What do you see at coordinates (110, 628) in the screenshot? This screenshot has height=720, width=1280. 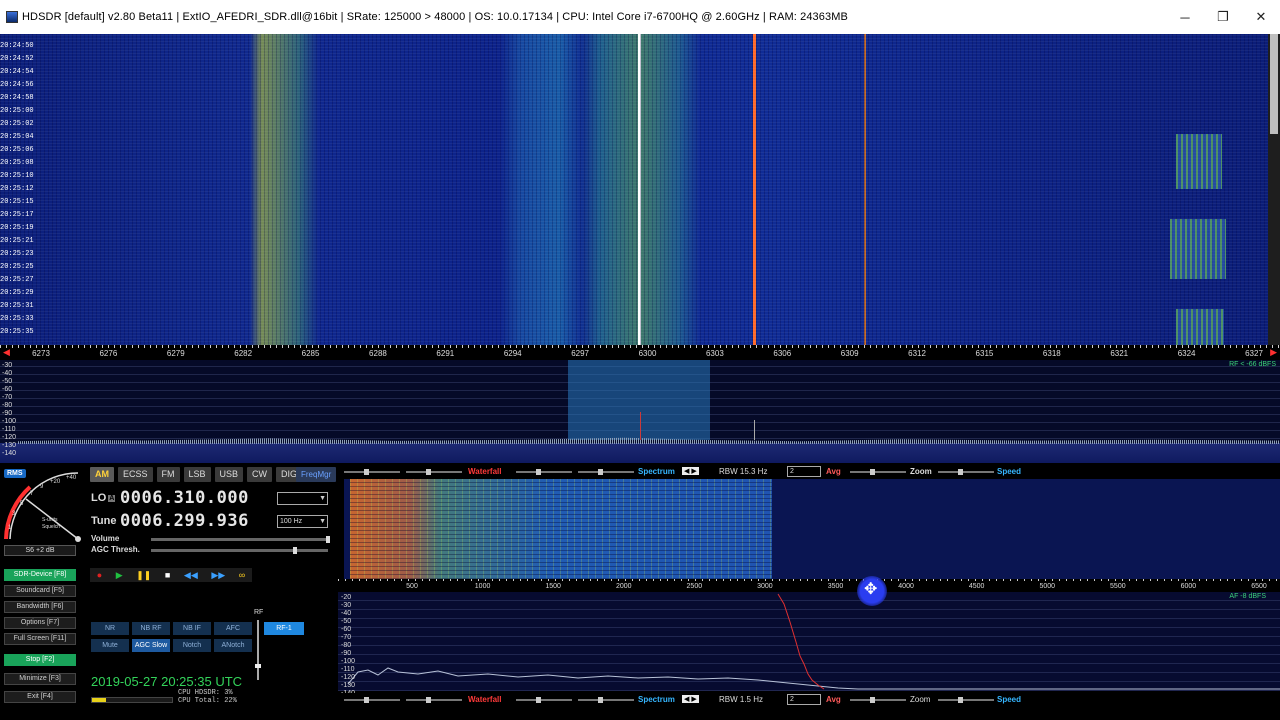 I see `dsp-button-nr: NR` at bounding box center [110, 628].